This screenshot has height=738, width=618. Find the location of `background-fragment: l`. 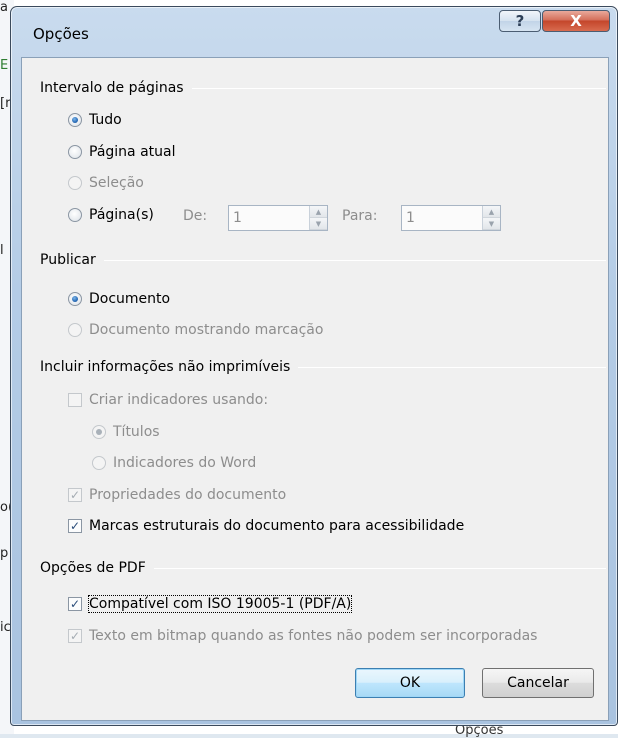

background-fragment: l is located at coordinates (2, 250).